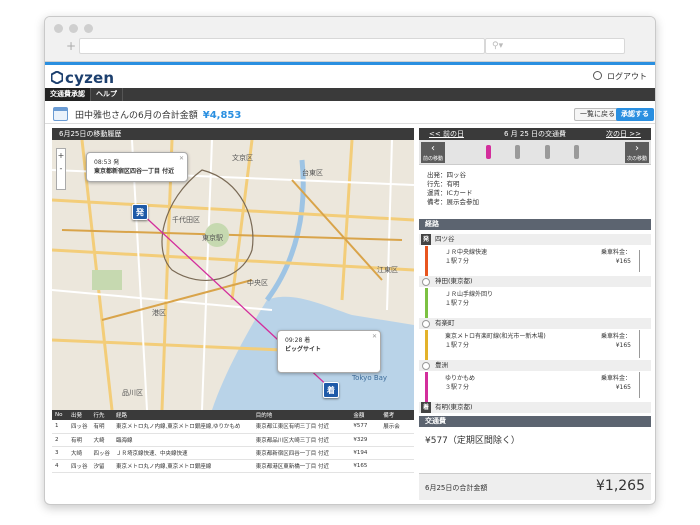 The image size is (700, 525). I want to click on cell: 東京都新宿区四谷一丁目 付近, so click(301, 453).